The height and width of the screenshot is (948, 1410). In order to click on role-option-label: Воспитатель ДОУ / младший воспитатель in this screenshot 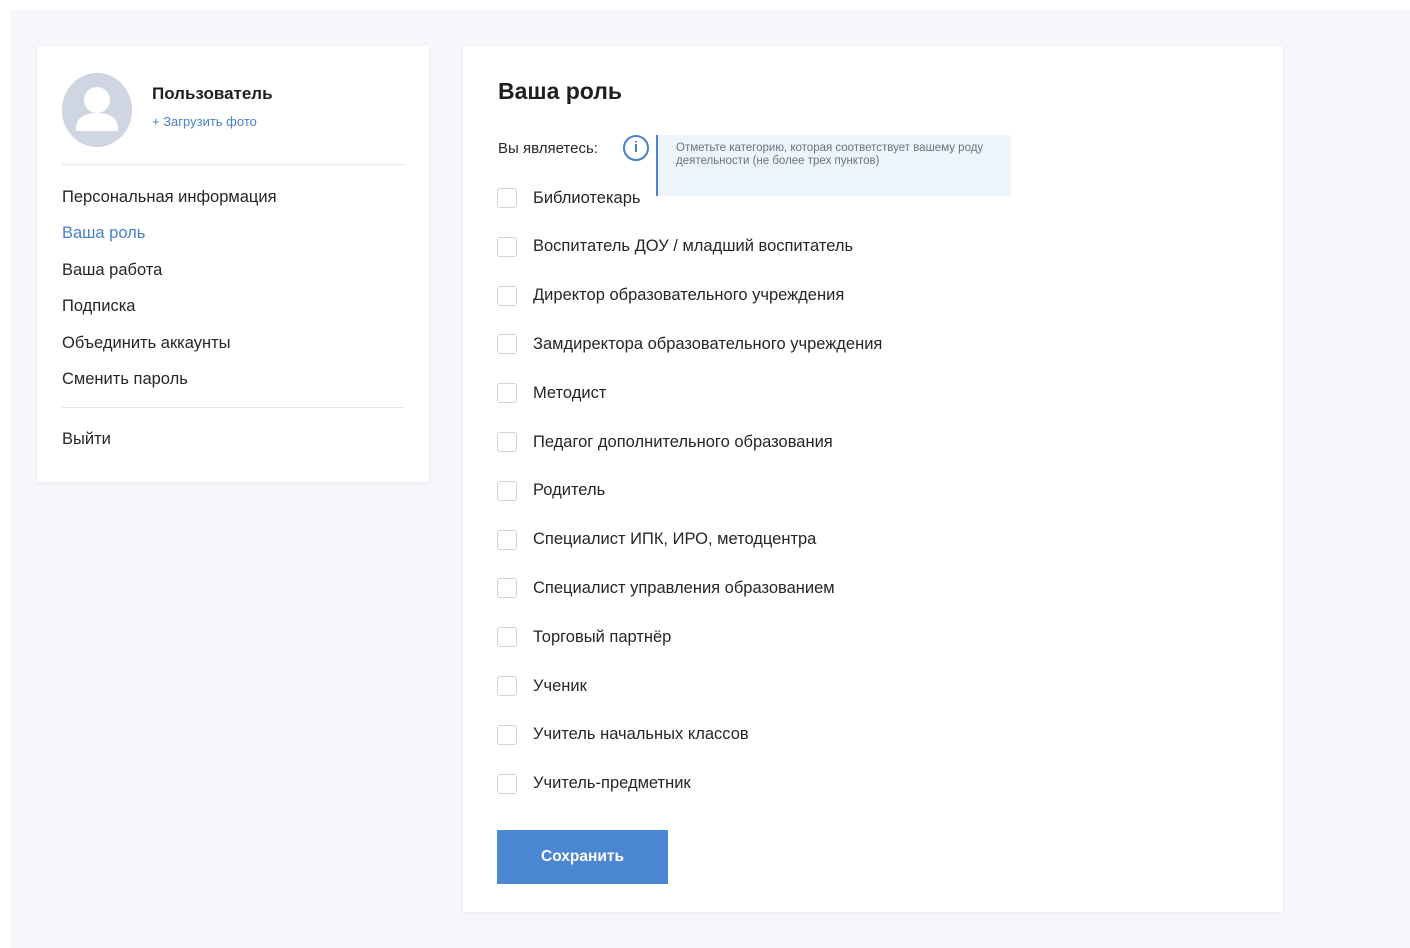, I will do `click(693, 246)`.